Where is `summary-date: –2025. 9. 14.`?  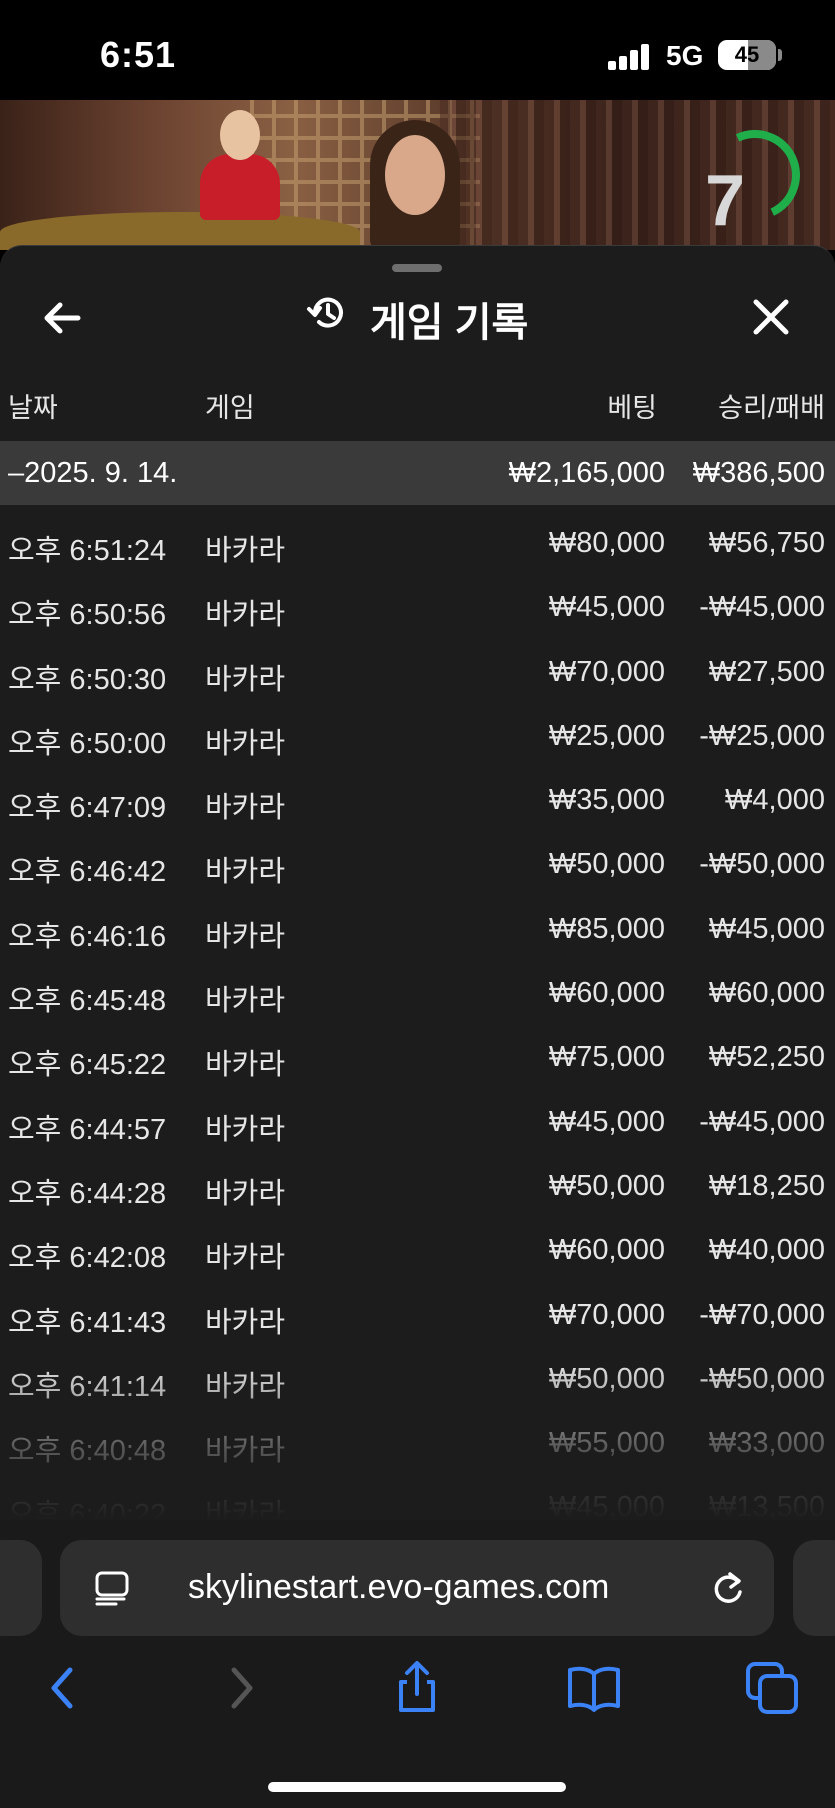
summary-date: –2025. 9. 14. is located at coordinates (93, 473).